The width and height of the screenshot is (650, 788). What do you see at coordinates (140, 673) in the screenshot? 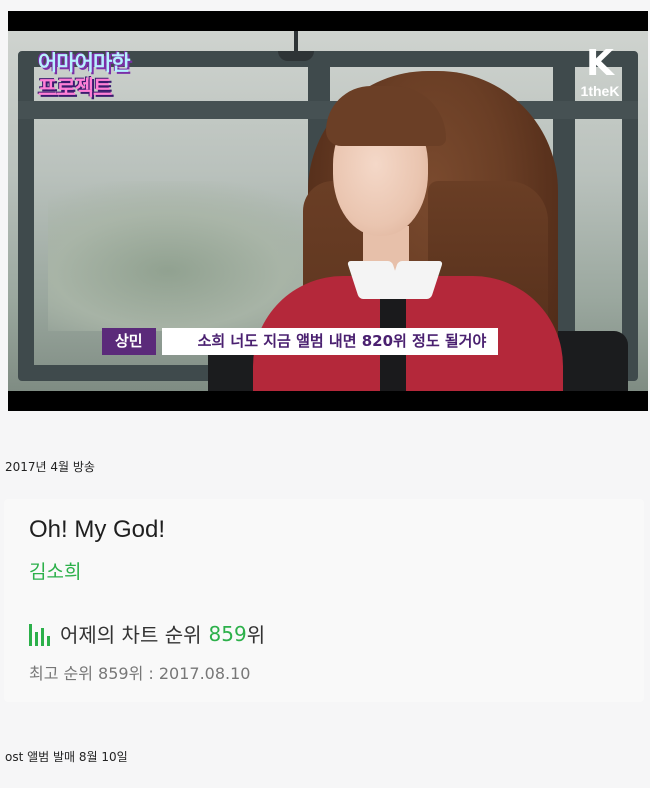
I see `peak-rank: 최고 순위 859위 : 2017.08.10` at bounding box center [140, 673].